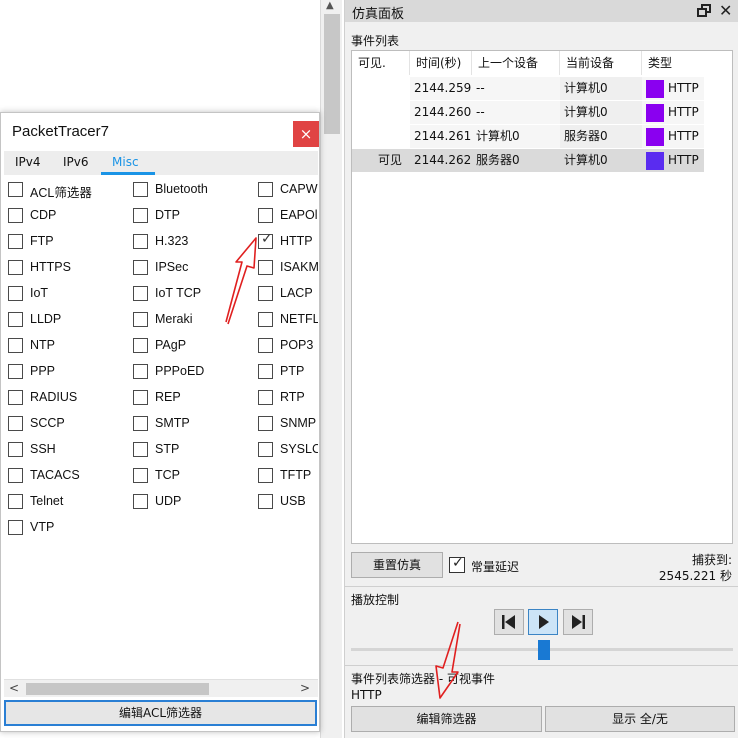 This screenshot has height=738, width=738. What do you see at coordinates (194, 475) in the screenshot?
I see `protocol-item: TCP` at bounding box center [194, 475].